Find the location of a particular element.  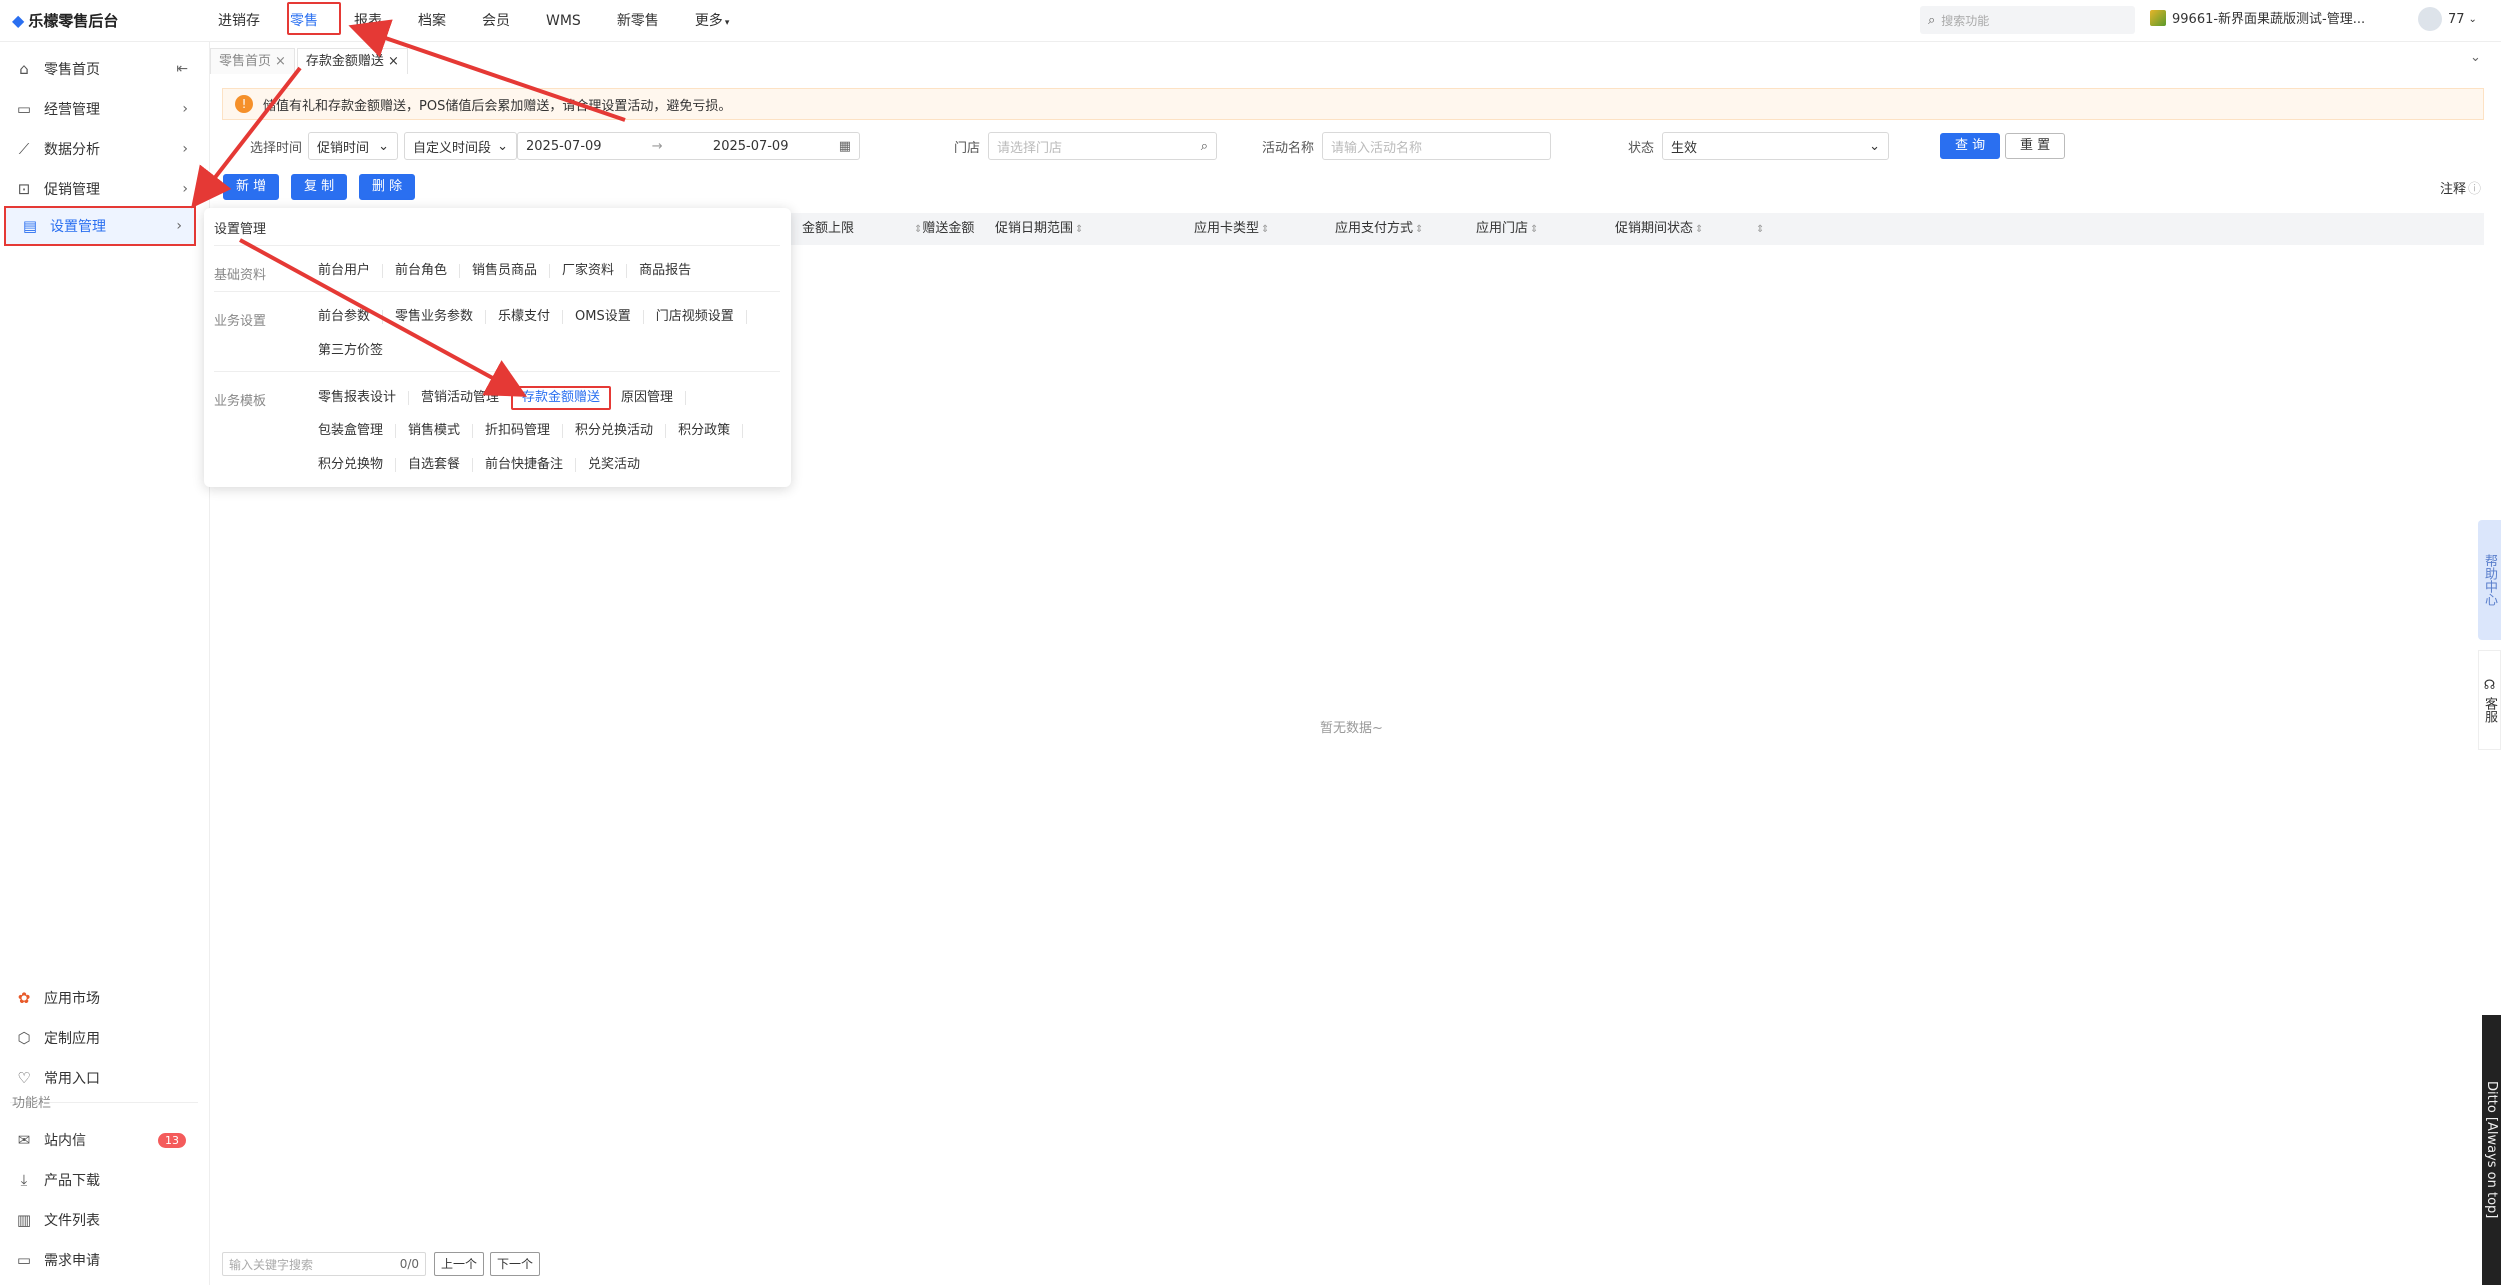

menu-item-package-box: 包装盒管理 is located at coordinates (355, 431).